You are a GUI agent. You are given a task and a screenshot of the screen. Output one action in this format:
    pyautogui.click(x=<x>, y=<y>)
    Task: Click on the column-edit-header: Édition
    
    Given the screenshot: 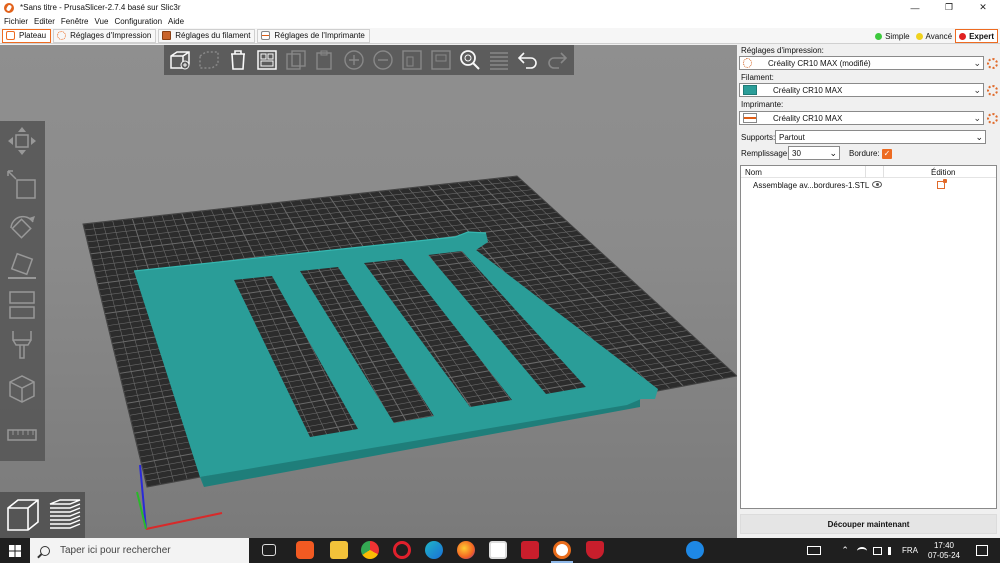 What is the action you would take?
    pyautogui.click(x=943, y=172)
    